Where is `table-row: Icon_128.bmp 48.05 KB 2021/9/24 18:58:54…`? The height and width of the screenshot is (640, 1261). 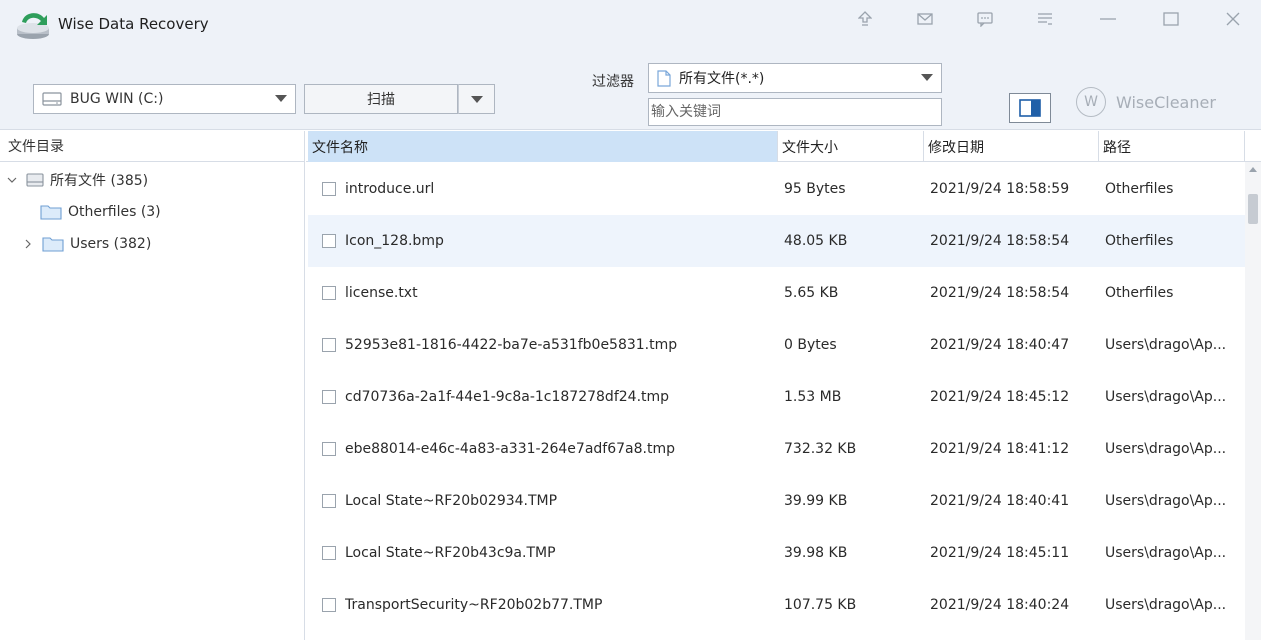
table-row: Icon_128.bmp 48.05 KB 2021/9/24 18:58:54… is located at coordinates (776, 241).